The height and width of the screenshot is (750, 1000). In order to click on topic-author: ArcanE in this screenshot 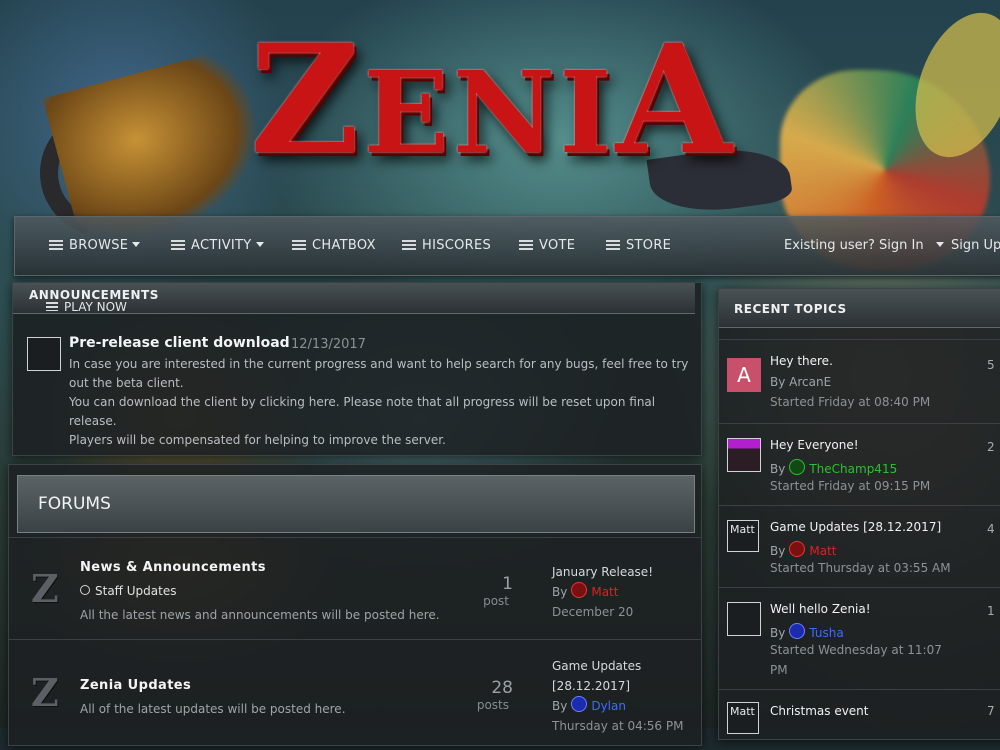, I will do `click(810, 382)`.